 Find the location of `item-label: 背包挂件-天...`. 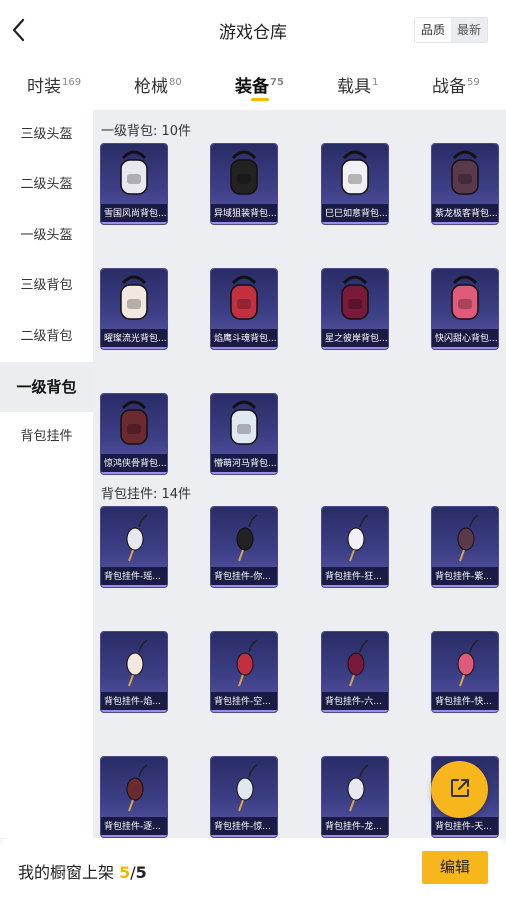

item-label: 背包挂件-天... is located at coordinates (465, 827).